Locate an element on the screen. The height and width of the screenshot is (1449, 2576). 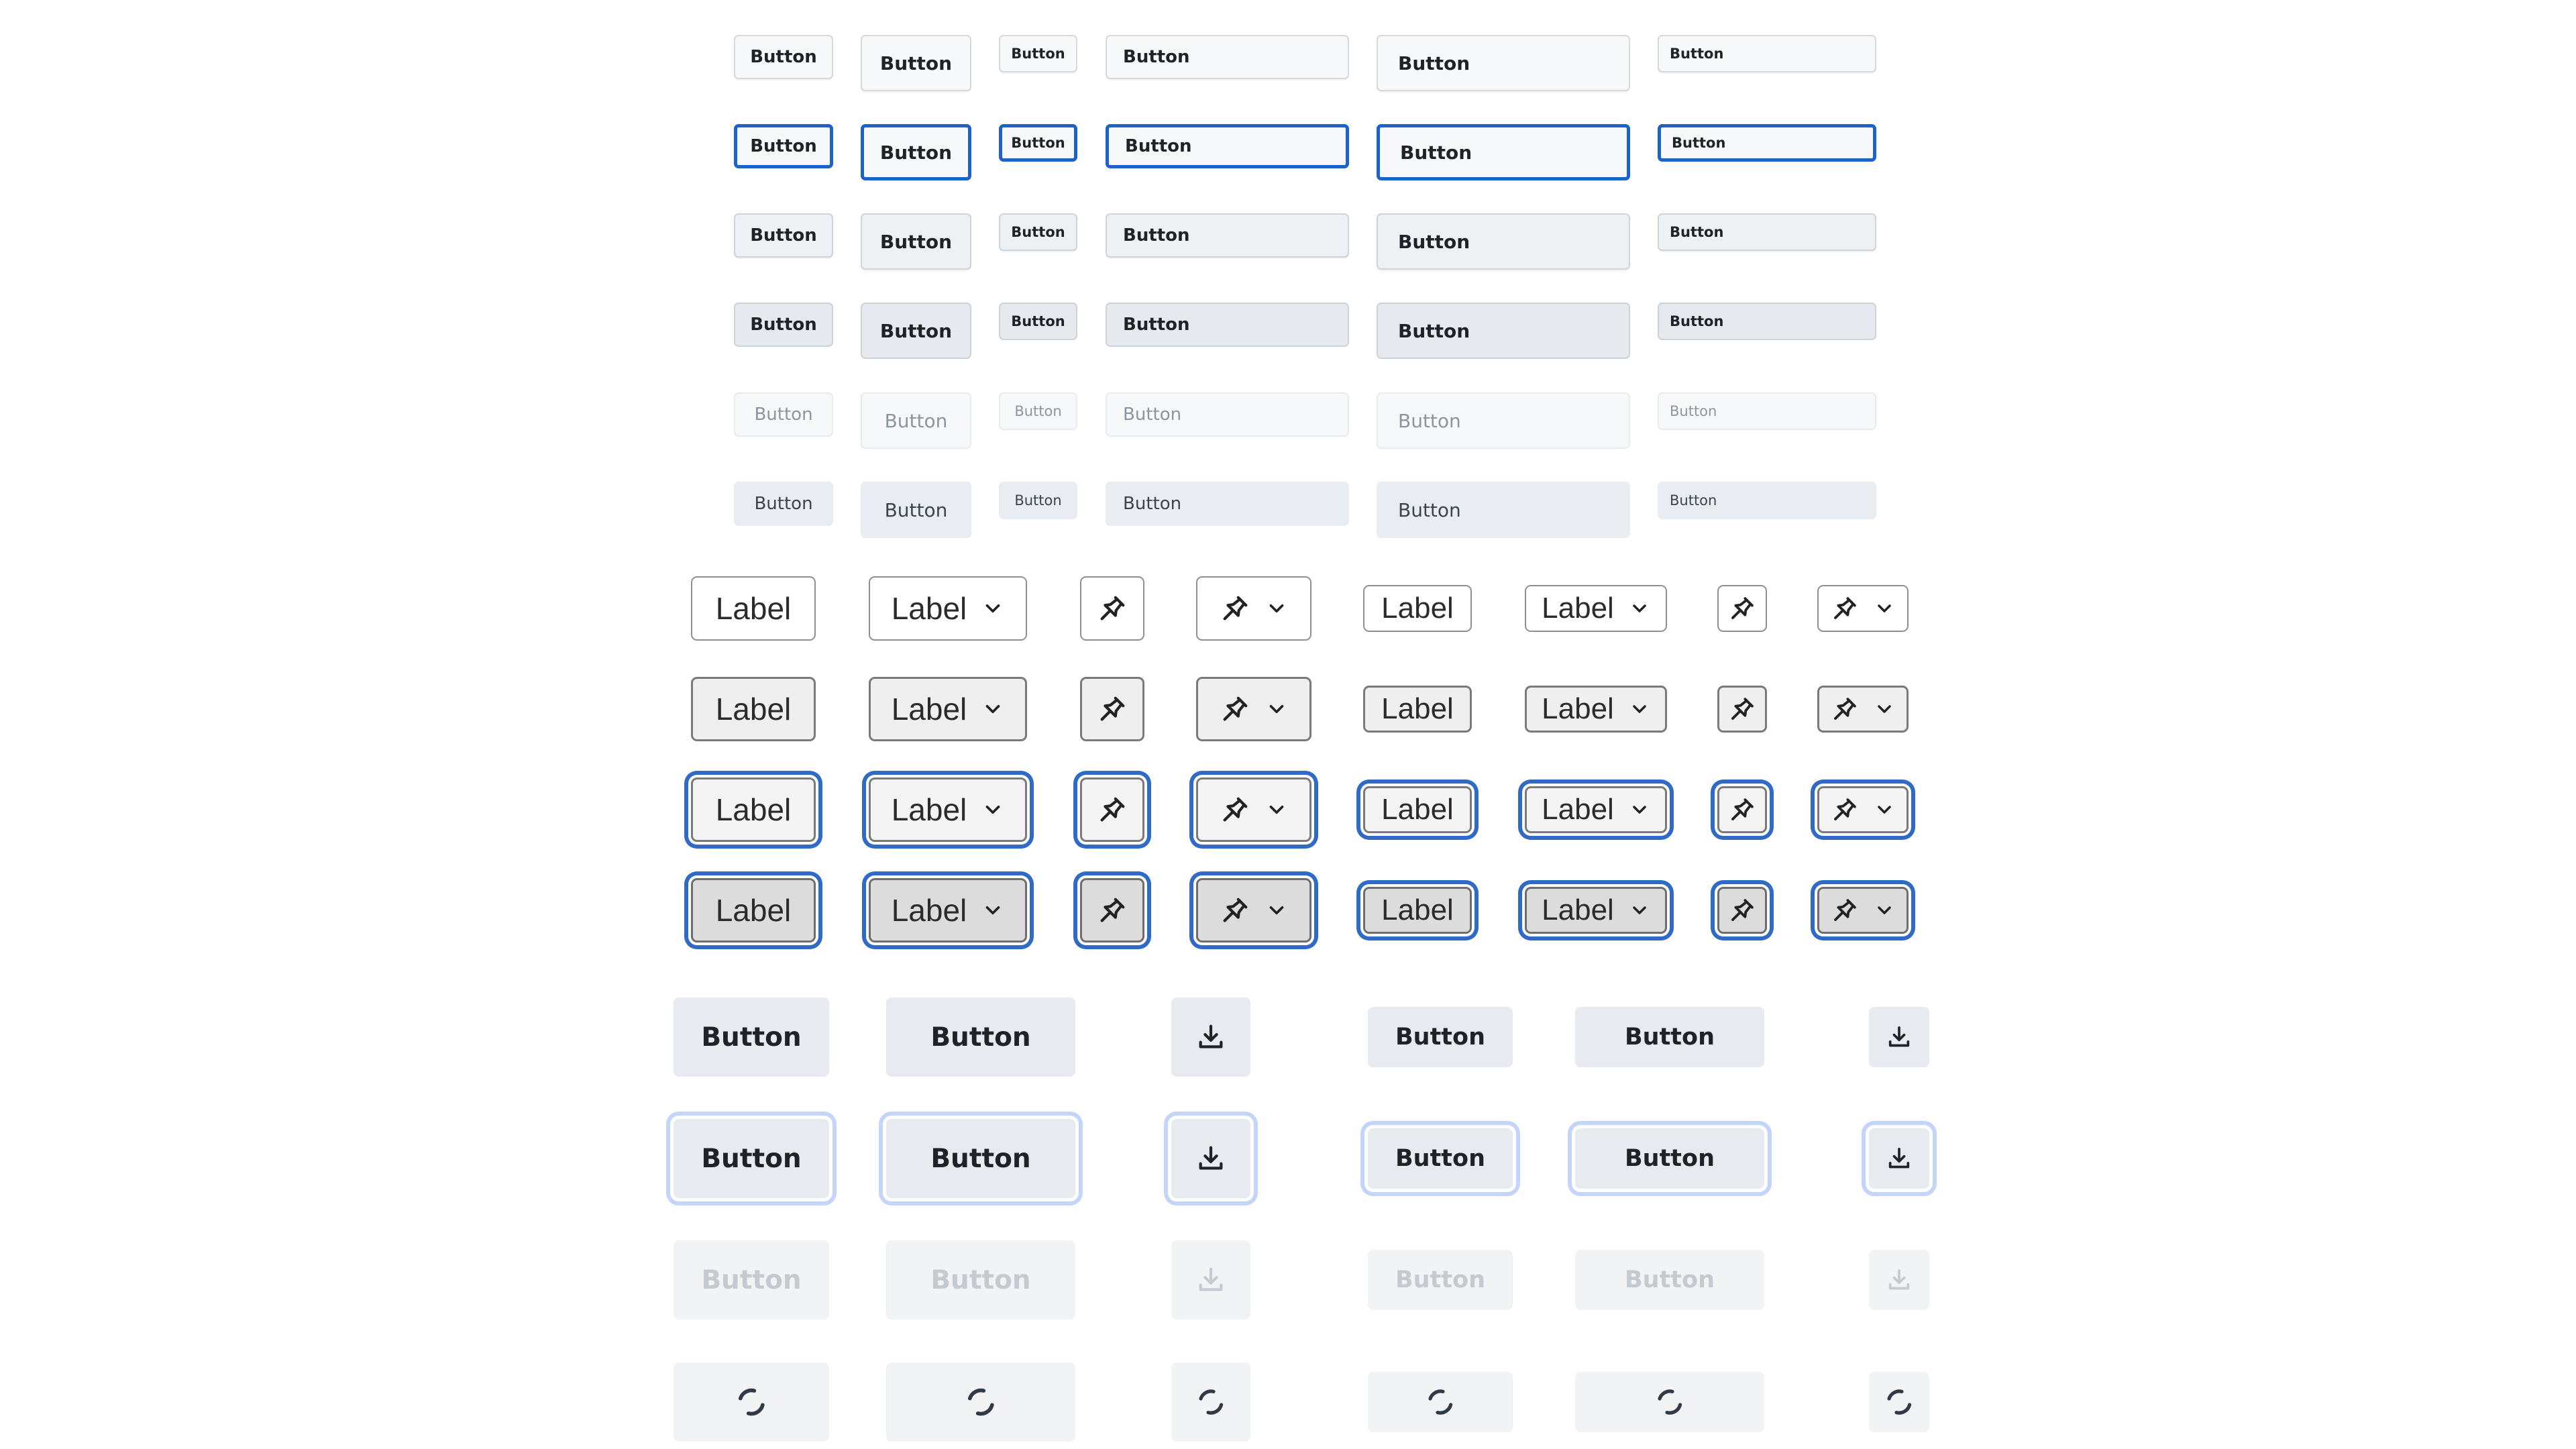
download-button-disabled is located at coordinates (1210, 1280).